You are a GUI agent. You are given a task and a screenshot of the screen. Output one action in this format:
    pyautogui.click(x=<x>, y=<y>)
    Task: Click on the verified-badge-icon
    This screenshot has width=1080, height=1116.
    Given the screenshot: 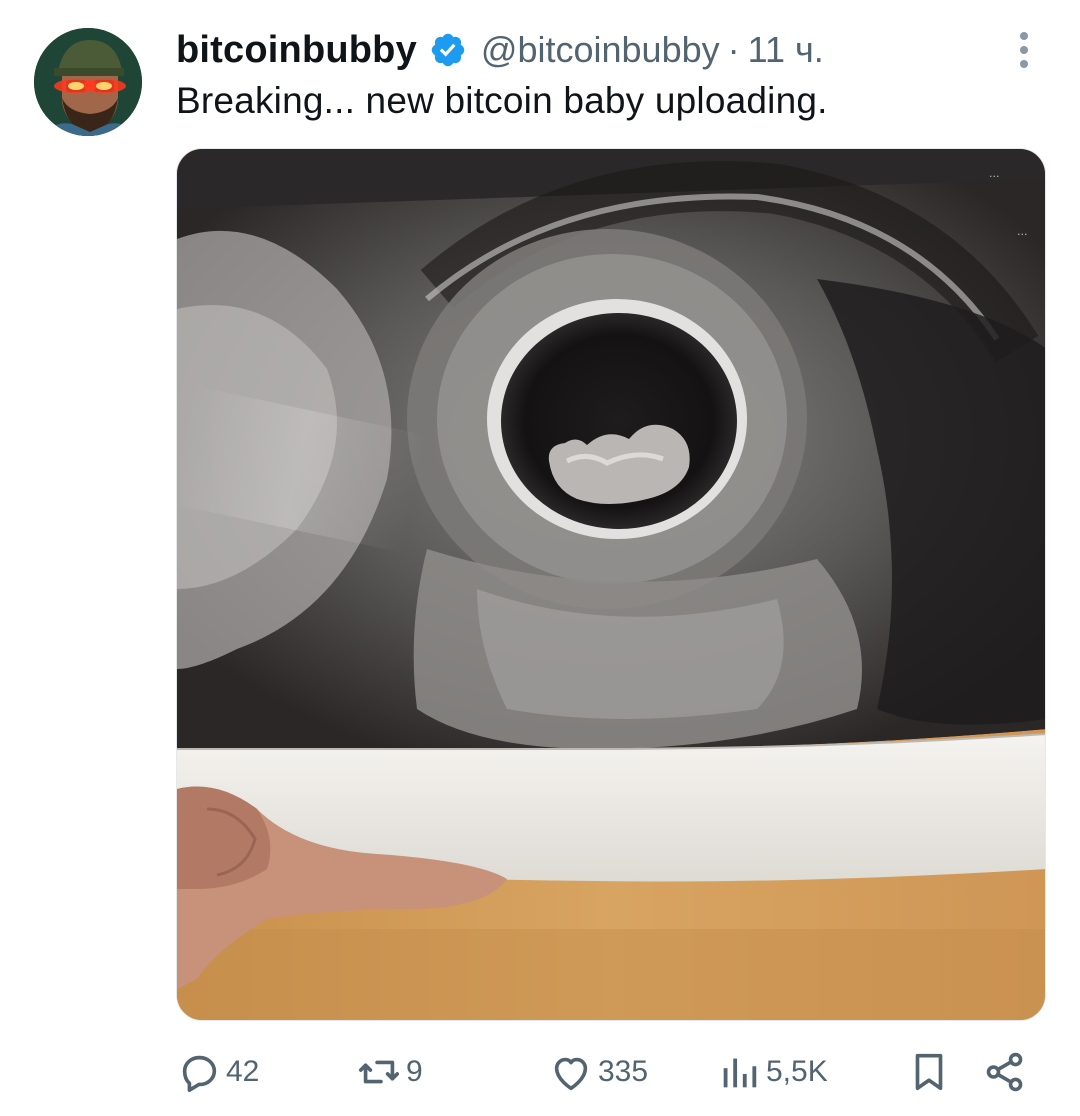 What is the action you would take?
    pyautogui.click(x=448, y=50)
    